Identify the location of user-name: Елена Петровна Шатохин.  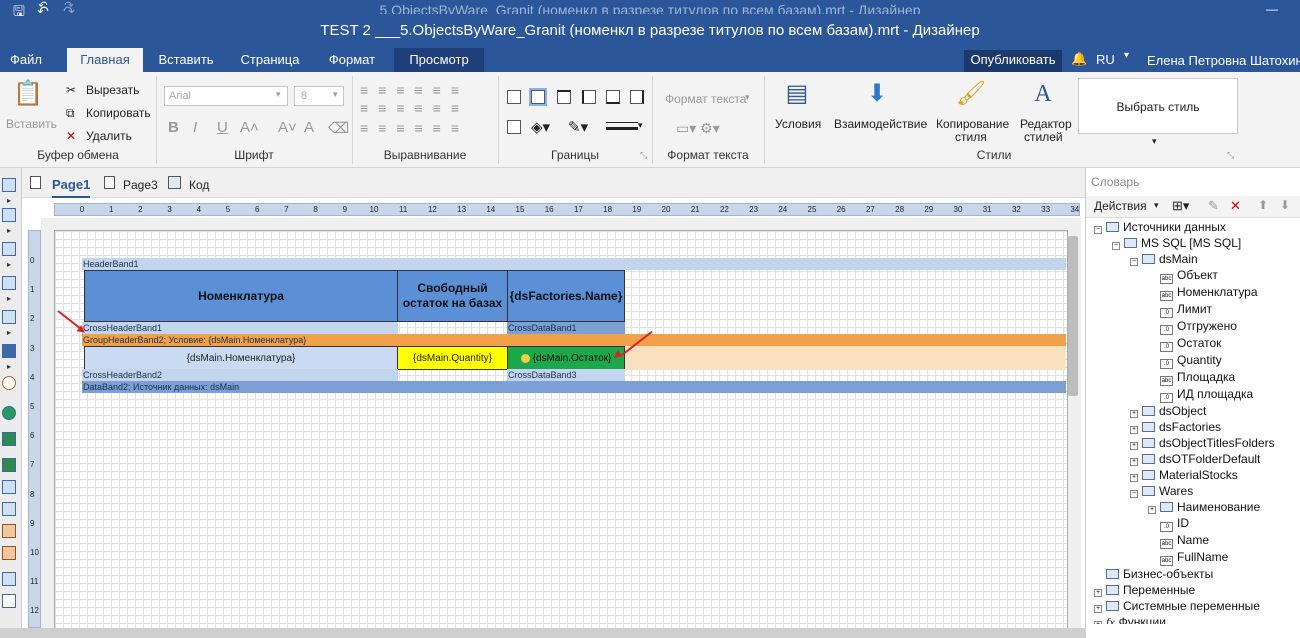
(1223, 60).